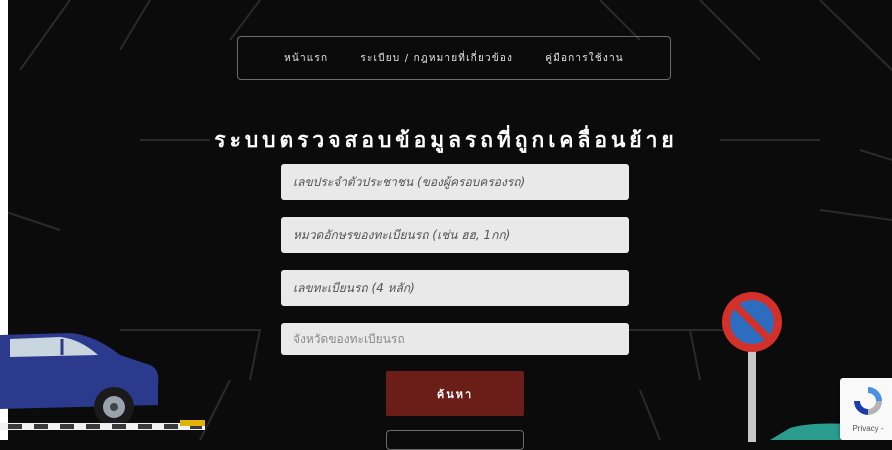 Image resolution: width=892 pixels, height=450 pixels. Describe the element at coordinates (446, 140) in the screenshot. I see `page-title: ระบบตรวจสอบข้อมูลรถที่ถูกเคลื่อนย้าย` at that location.